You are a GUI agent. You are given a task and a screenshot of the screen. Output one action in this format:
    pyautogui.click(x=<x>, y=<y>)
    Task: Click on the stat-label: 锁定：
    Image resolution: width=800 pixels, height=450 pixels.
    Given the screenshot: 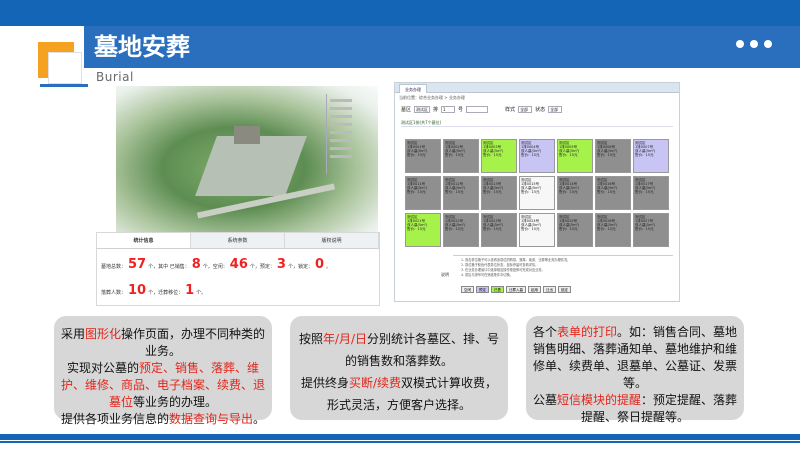 What is the action you would take?
    pyautogui.click(x=305, y=267)
    